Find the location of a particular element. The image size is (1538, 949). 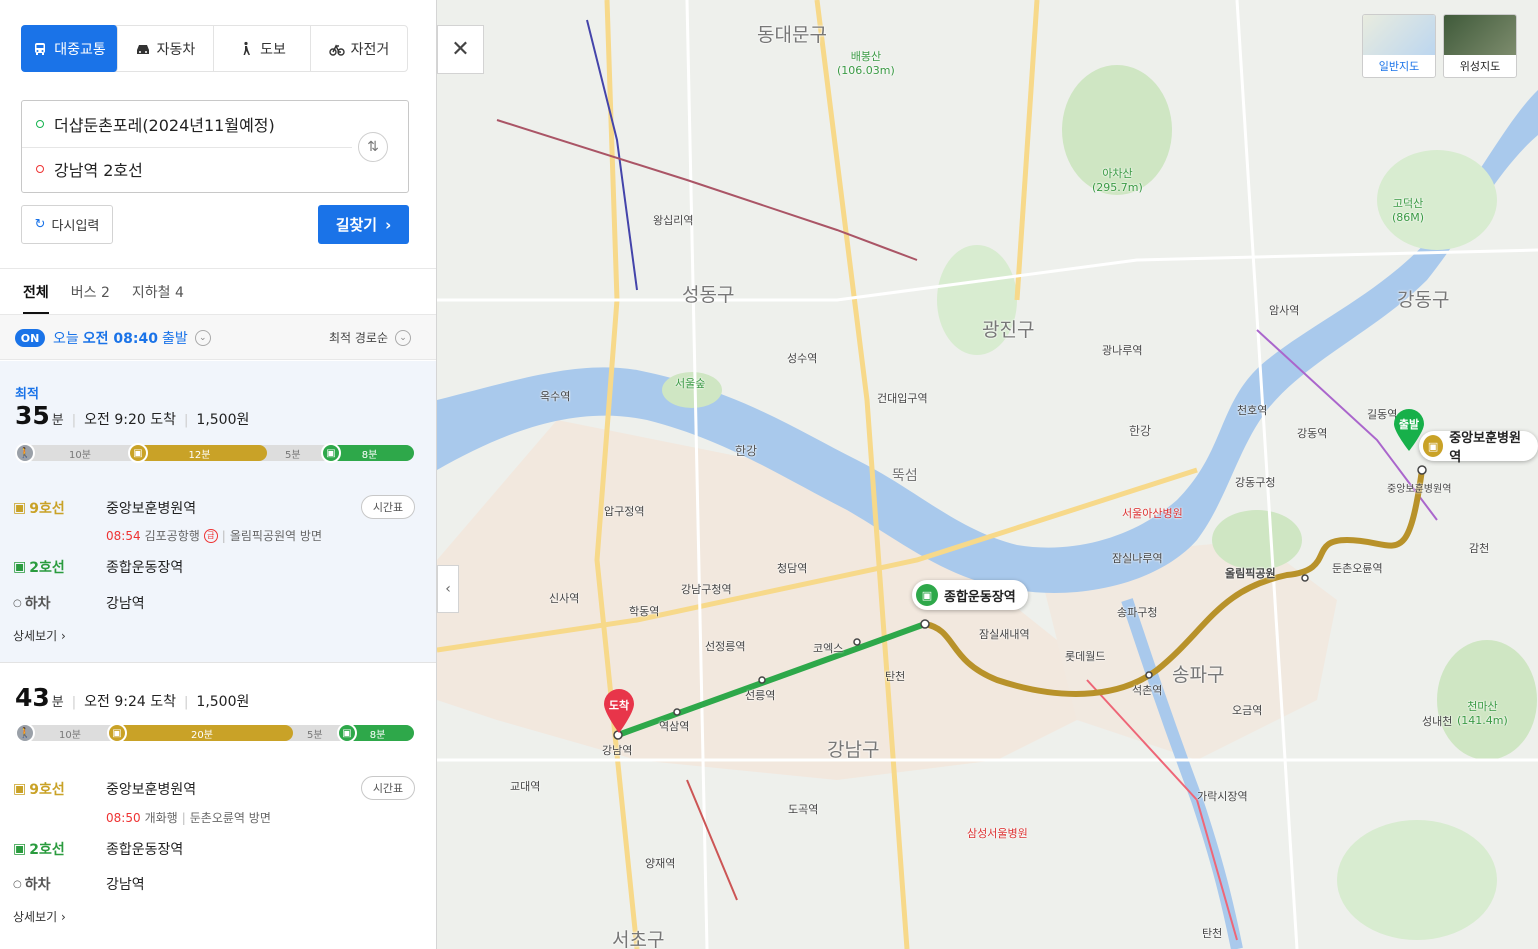

river-label: 한강 is located at coordinates (746, 451).